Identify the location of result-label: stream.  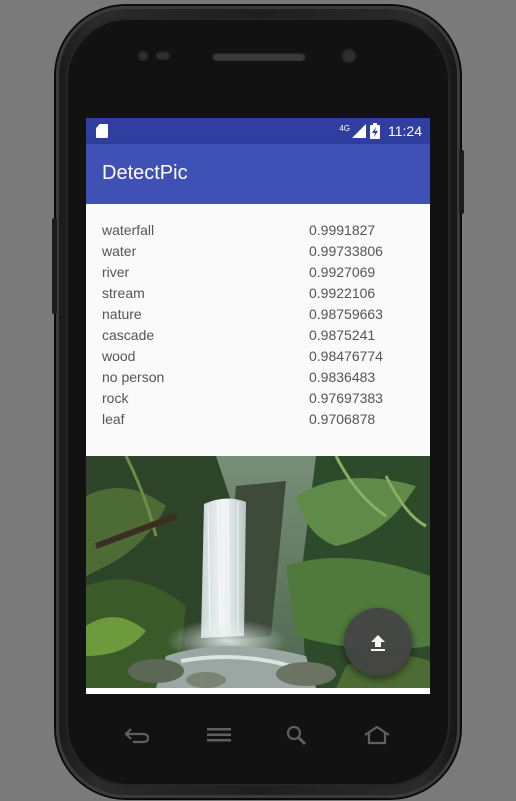
(123, 293).